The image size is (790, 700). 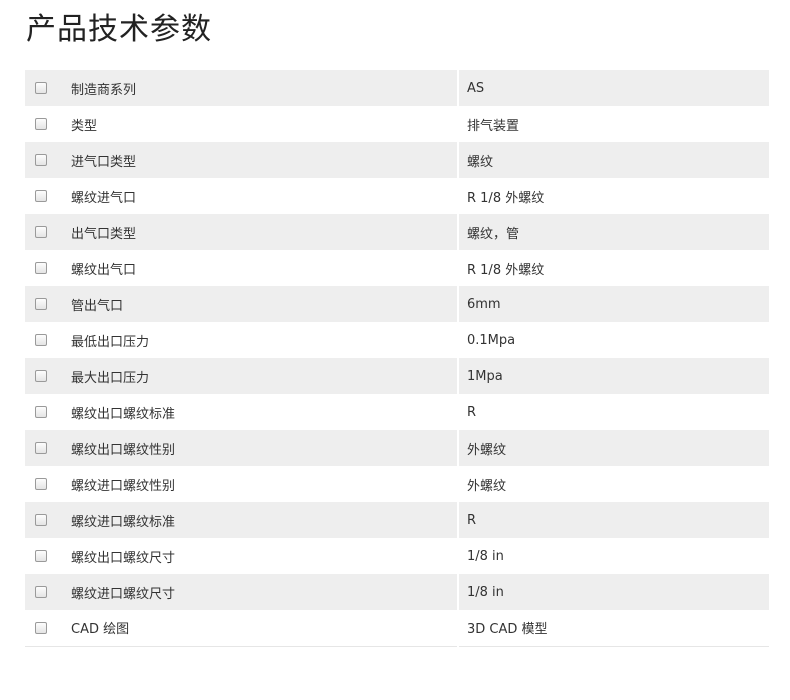 I want to click on spec-name: 螺纹出口螺纹标准, so click(x=123, y=414).